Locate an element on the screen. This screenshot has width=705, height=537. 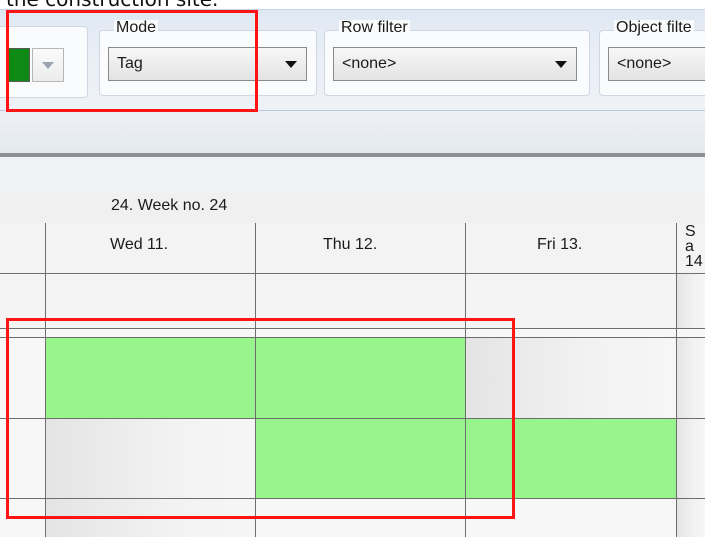
row-filter-value: <none> is located at coordinates (369, 63).